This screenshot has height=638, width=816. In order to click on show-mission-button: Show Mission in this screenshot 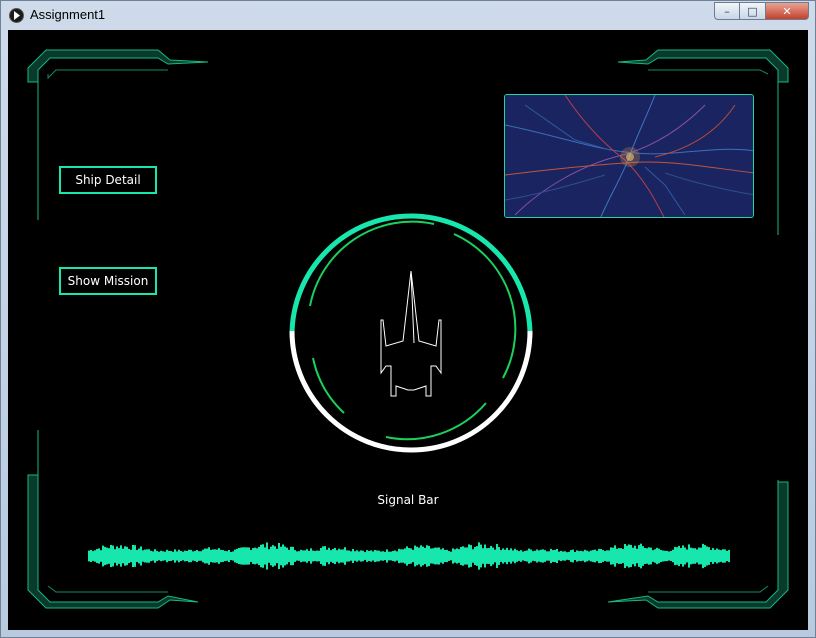, I will do `click(108, 281)`.